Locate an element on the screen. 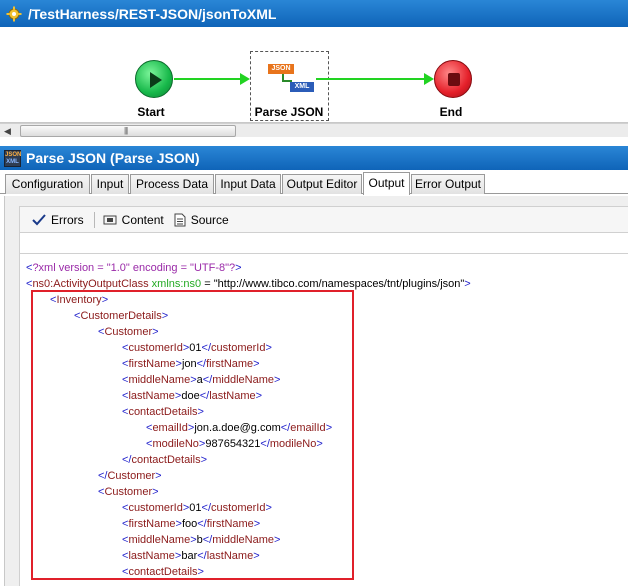 This screenshot has width=628, height=586. content-button: Content is located at coordinates (133, 220).